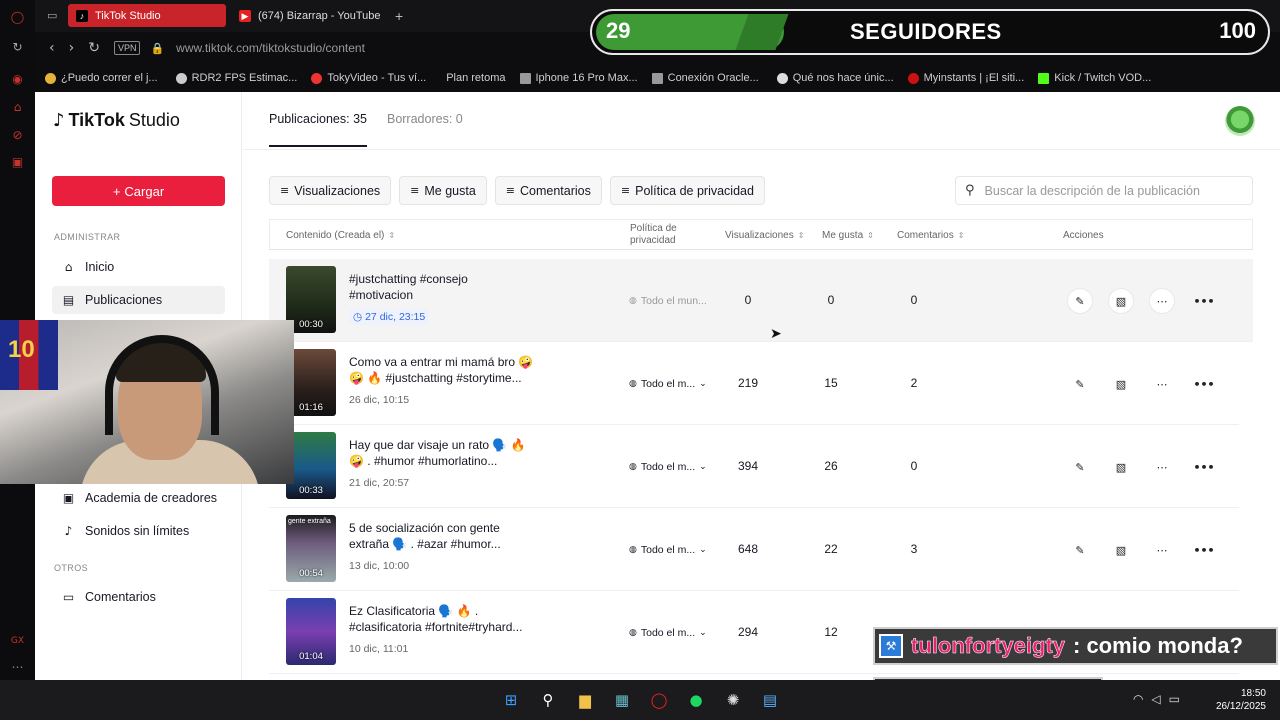 The image size is (1280, 720). I want to click on headset, so click(162, 385).